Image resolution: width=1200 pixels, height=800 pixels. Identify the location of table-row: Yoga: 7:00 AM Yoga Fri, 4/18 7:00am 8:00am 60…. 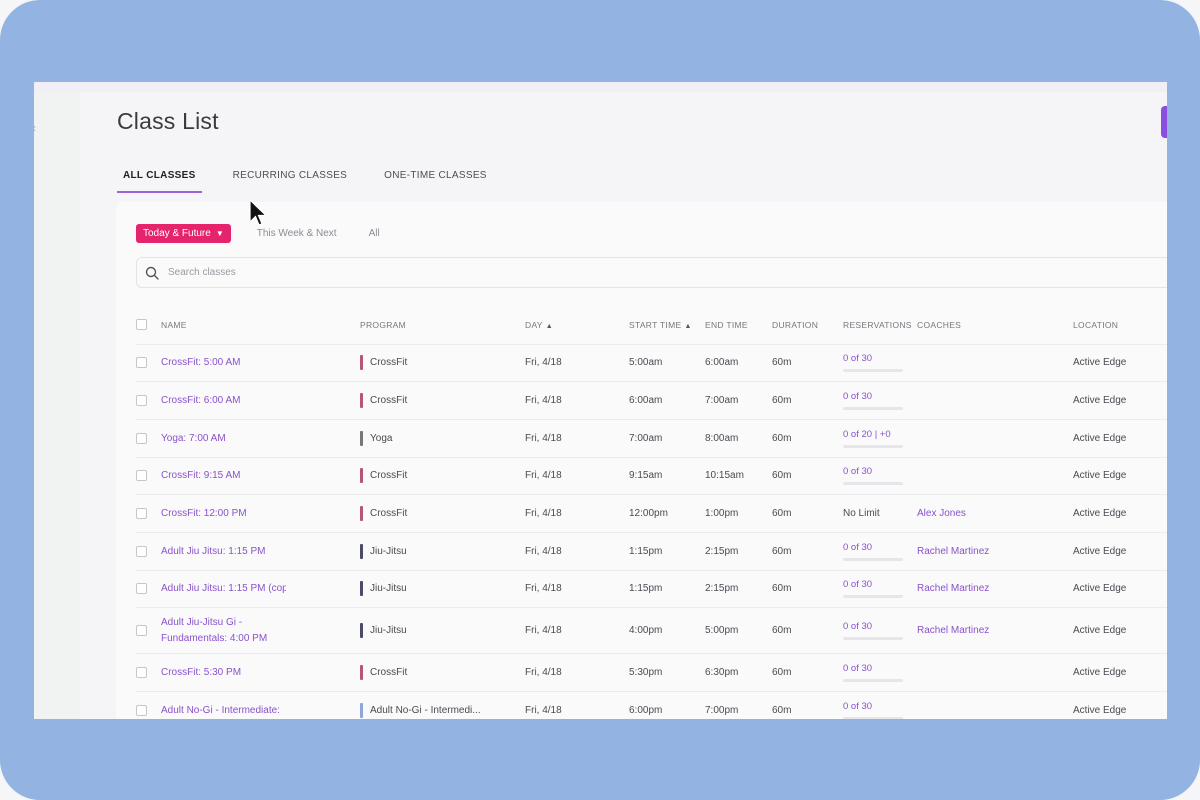
(651, 438).